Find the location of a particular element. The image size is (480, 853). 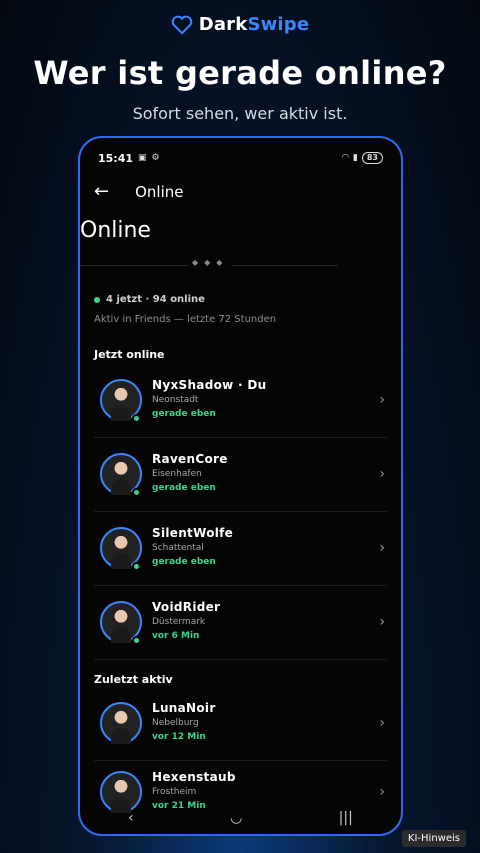

settings-icon: ⚙ is located at coordinates (155, 158).